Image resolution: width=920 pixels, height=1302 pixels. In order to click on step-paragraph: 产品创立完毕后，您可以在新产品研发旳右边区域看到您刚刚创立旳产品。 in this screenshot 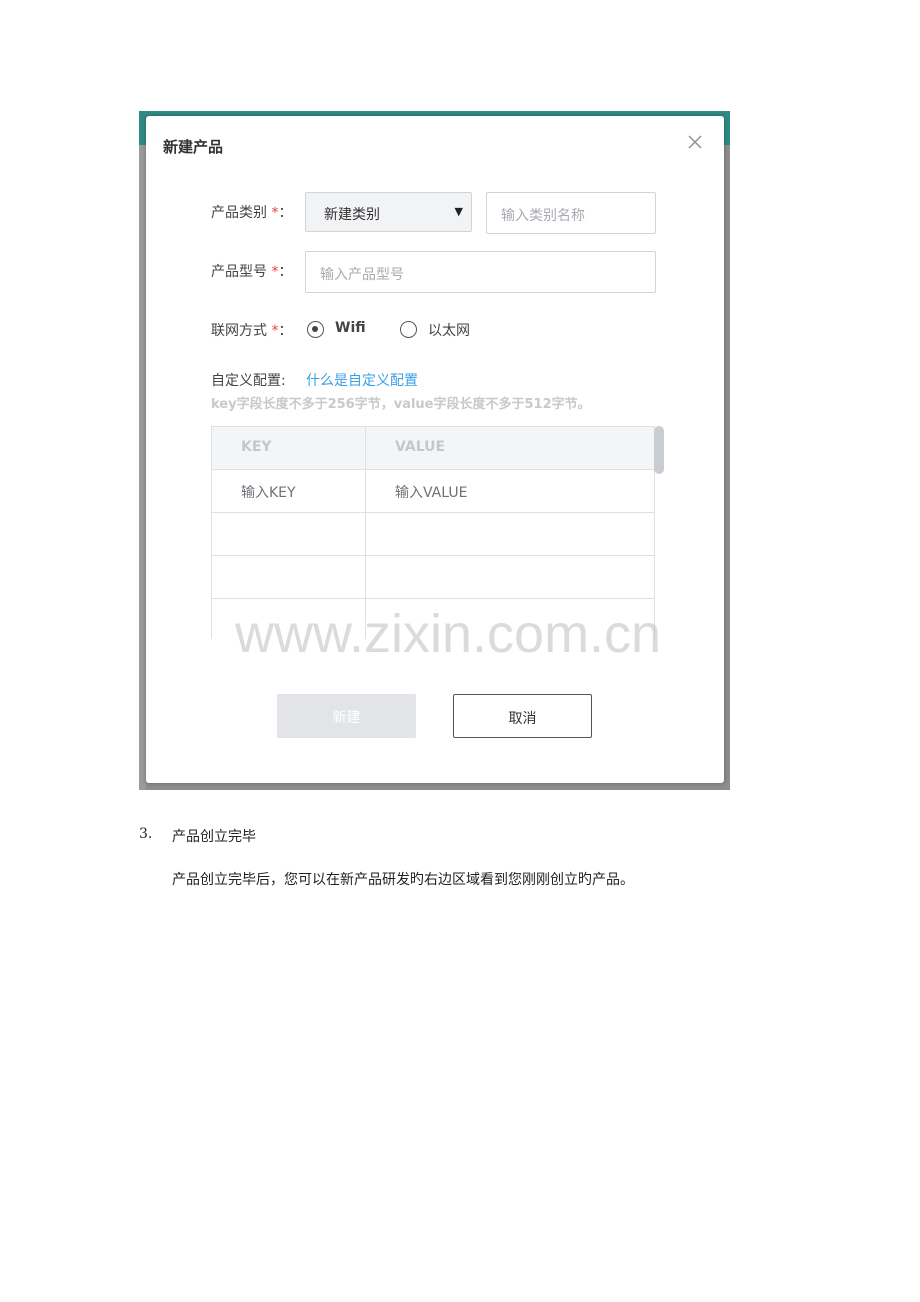, I will do `click(403, 880)`.